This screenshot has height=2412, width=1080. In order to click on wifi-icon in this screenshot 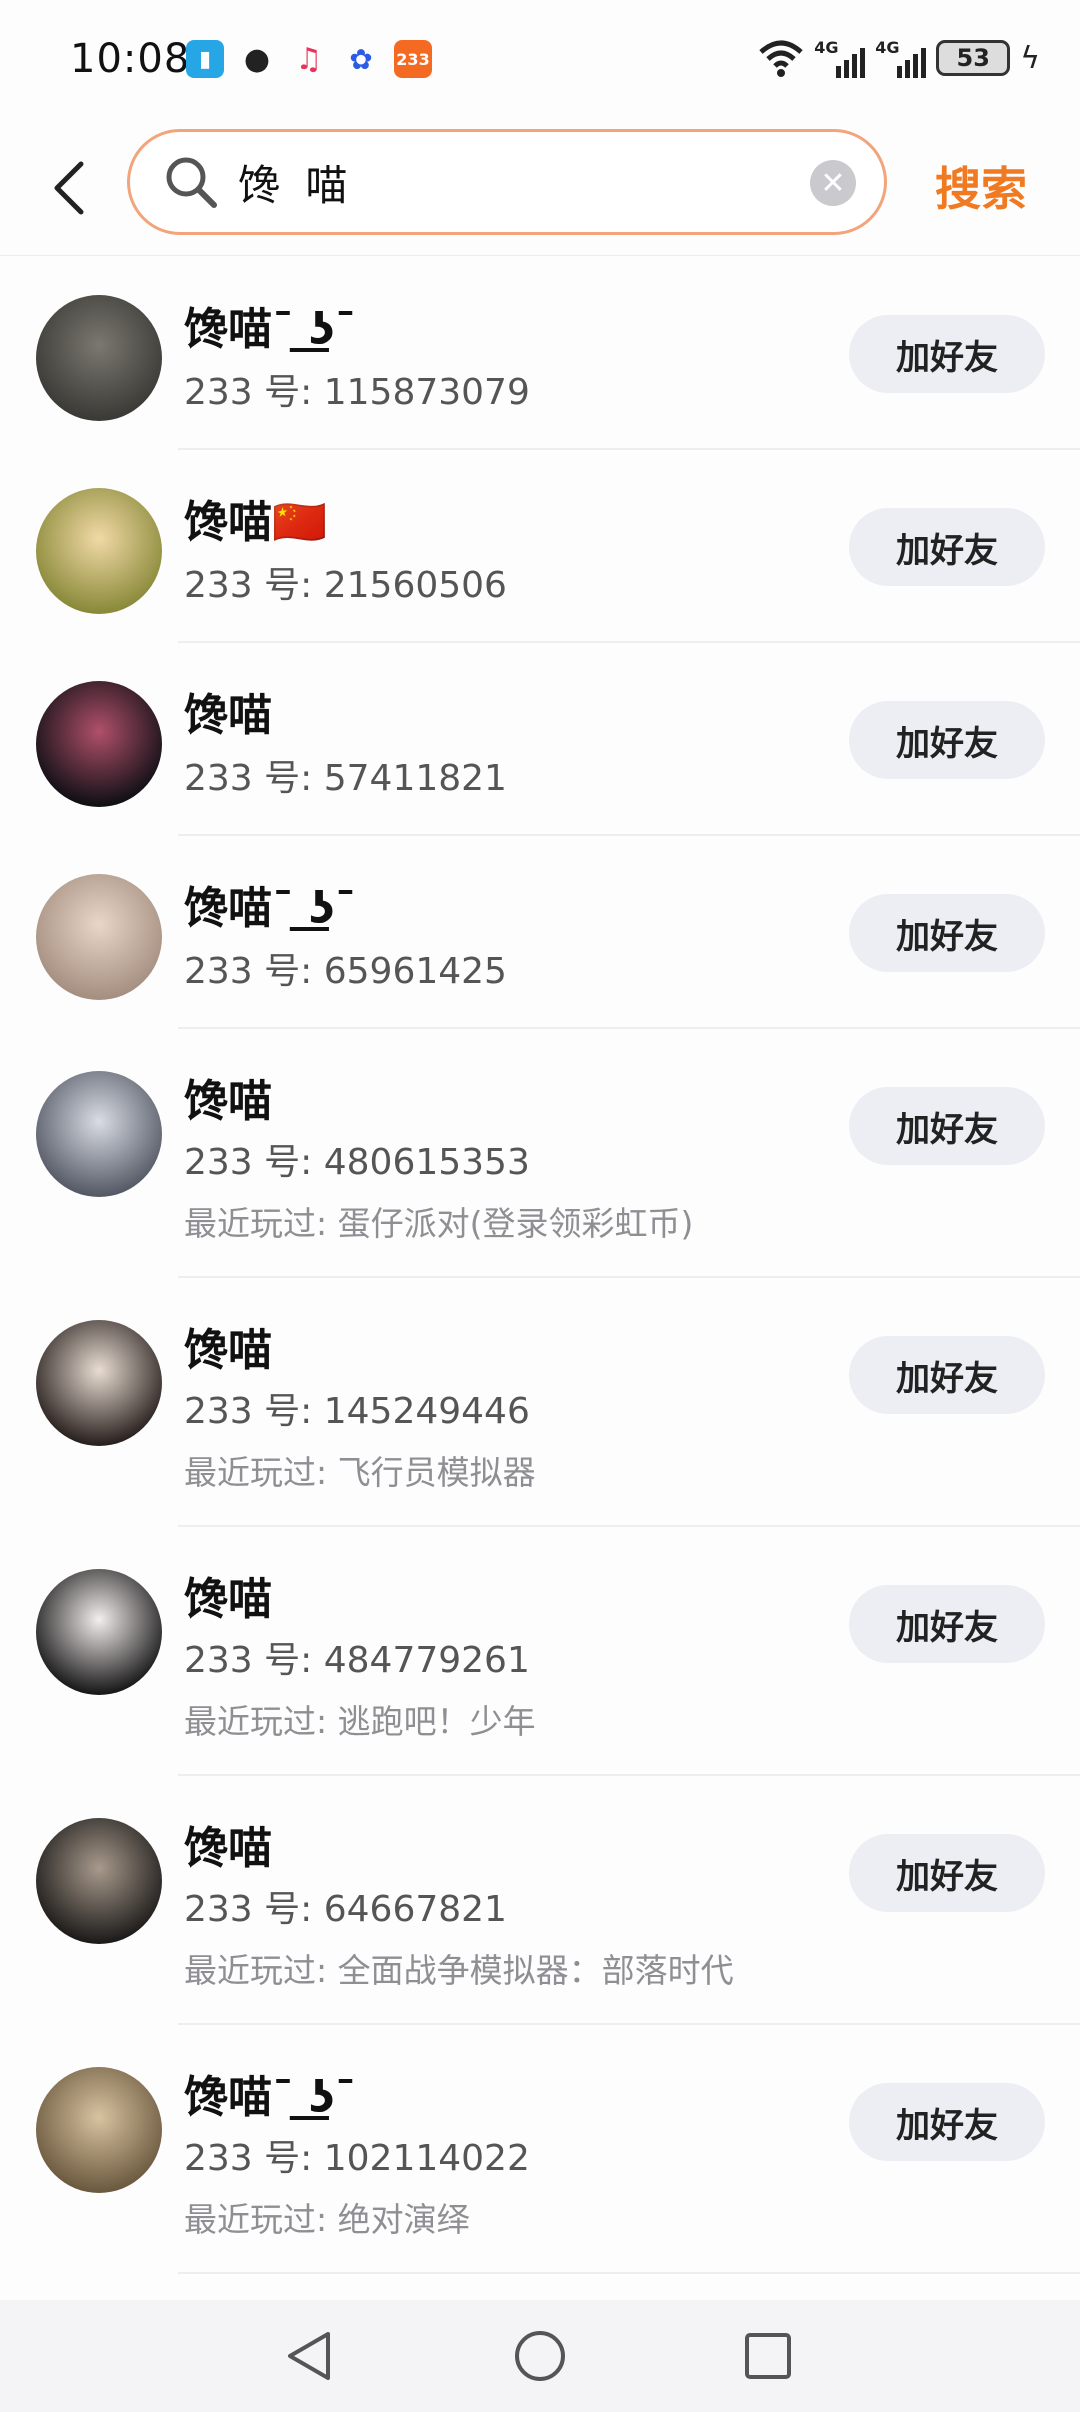, I will do `click(781, 58)`.